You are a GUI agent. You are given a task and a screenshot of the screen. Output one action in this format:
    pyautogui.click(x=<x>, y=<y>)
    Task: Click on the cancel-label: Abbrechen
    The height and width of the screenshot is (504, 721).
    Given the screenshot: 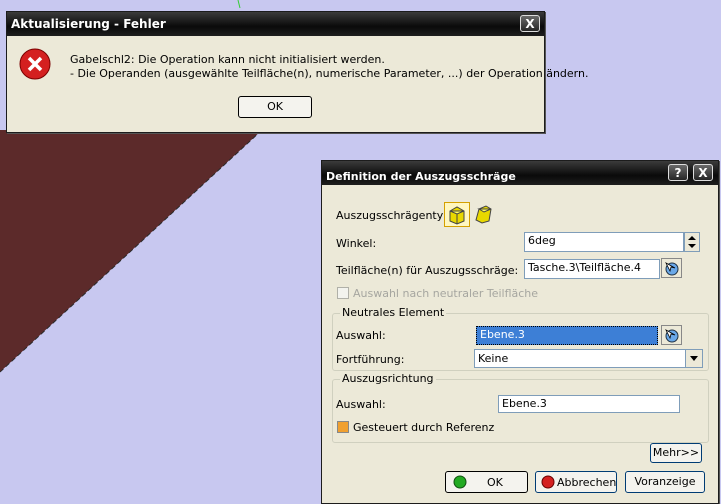 What is the action you would take?
    pyautogui.click(x=587, y=482)
    